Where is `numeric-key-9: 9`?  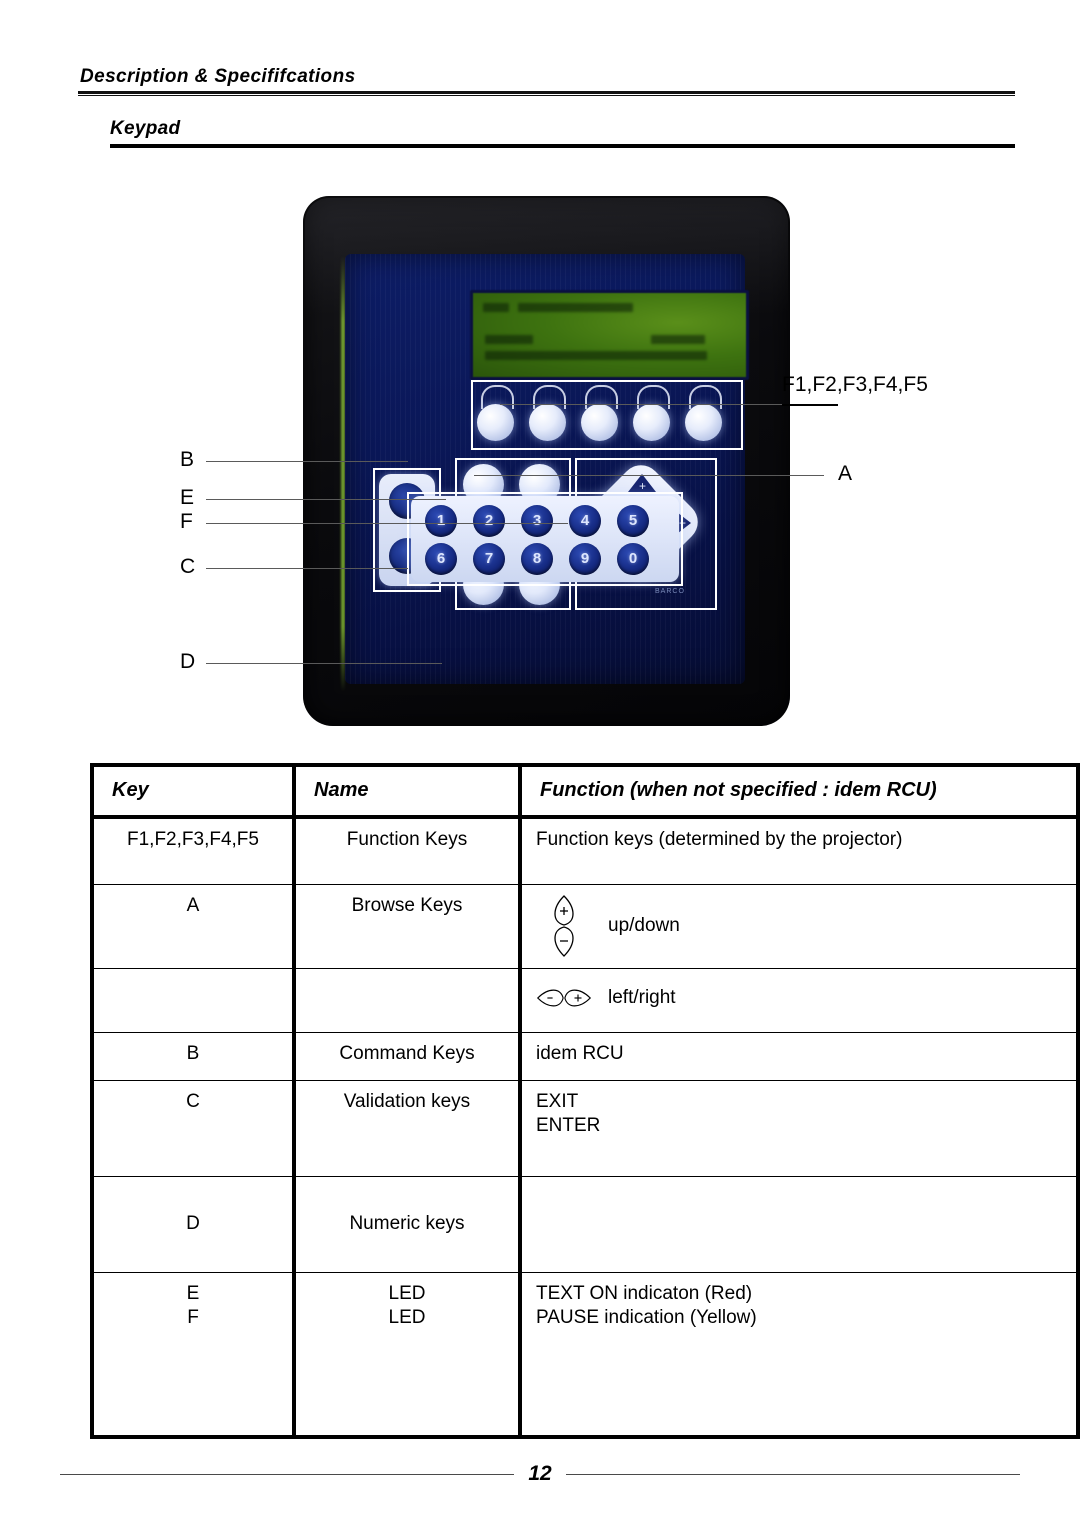 numeric-key-9: 9 is located at coordinates (585, 559).